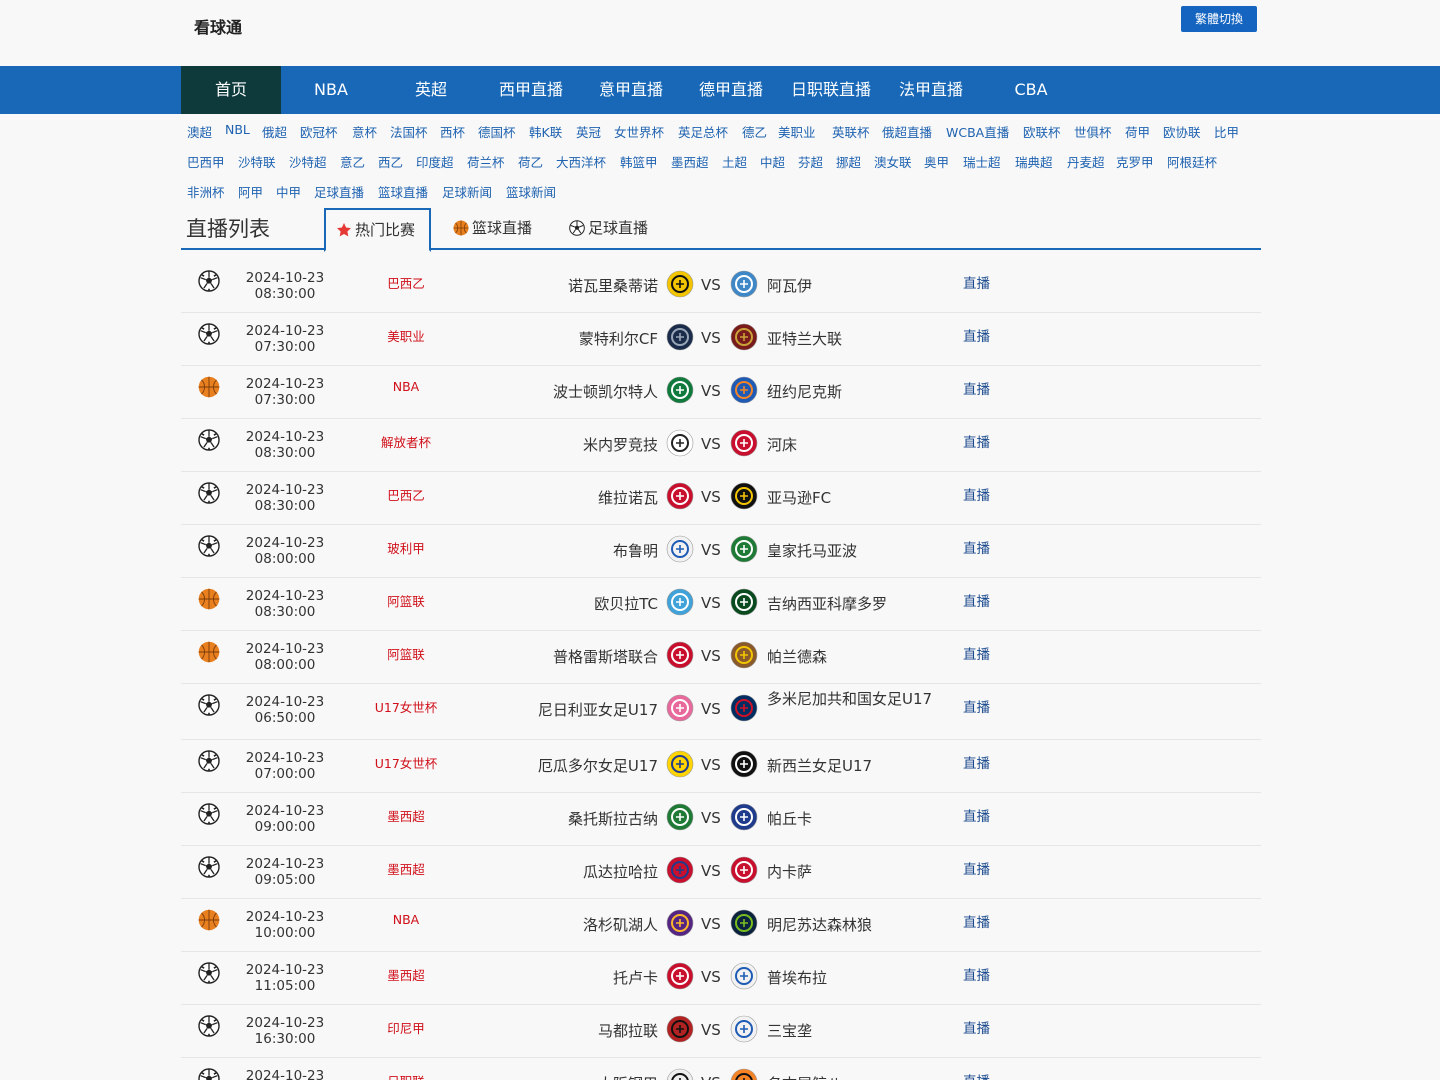 Image resolution: width=1440 pixels, height=1080 pixels. I want to click on league-link: 篮球直播, so click(403, 191).